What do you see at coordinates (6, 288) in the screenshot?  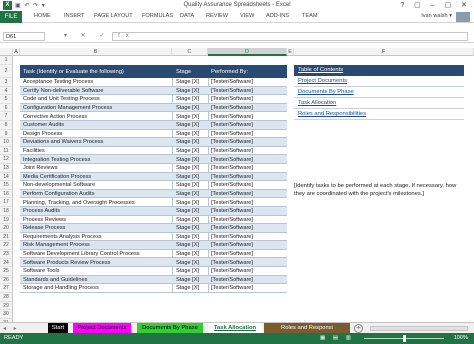 I see `row-header: 27` at bounding box center [6, 288].